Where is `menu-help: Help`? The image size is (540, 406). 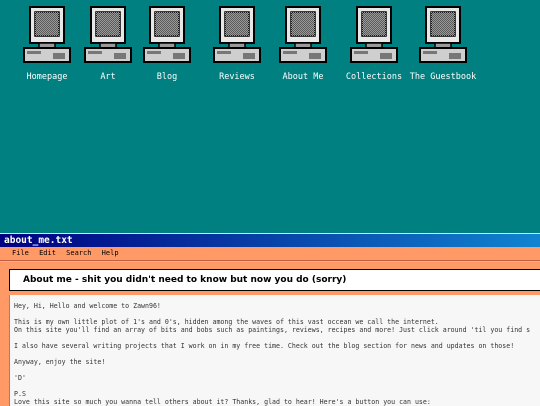 menu-help: Help is located at coordinates (110, 253).